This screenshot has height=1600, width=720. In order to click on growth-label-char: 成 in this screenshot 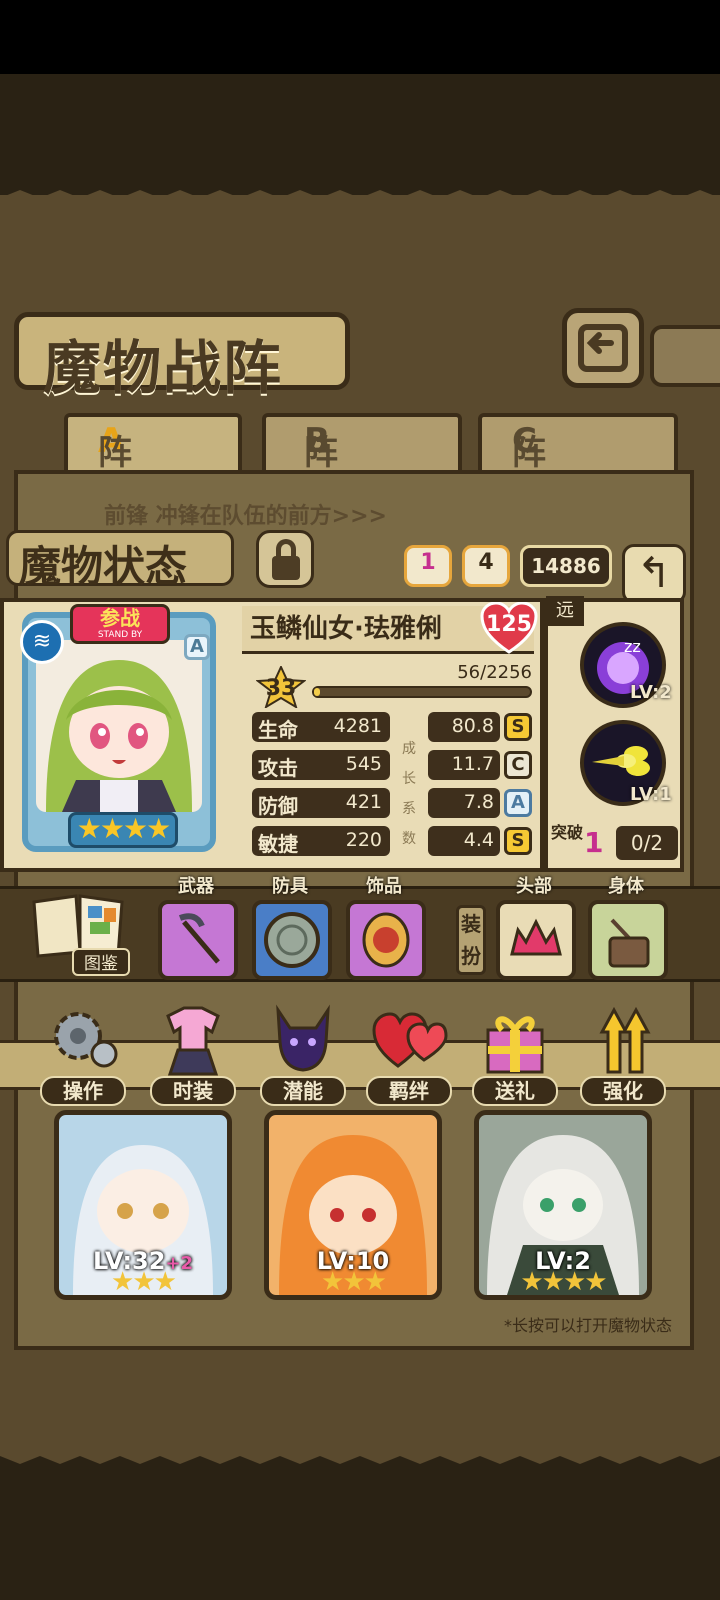, I will do `click(409, 749)`.